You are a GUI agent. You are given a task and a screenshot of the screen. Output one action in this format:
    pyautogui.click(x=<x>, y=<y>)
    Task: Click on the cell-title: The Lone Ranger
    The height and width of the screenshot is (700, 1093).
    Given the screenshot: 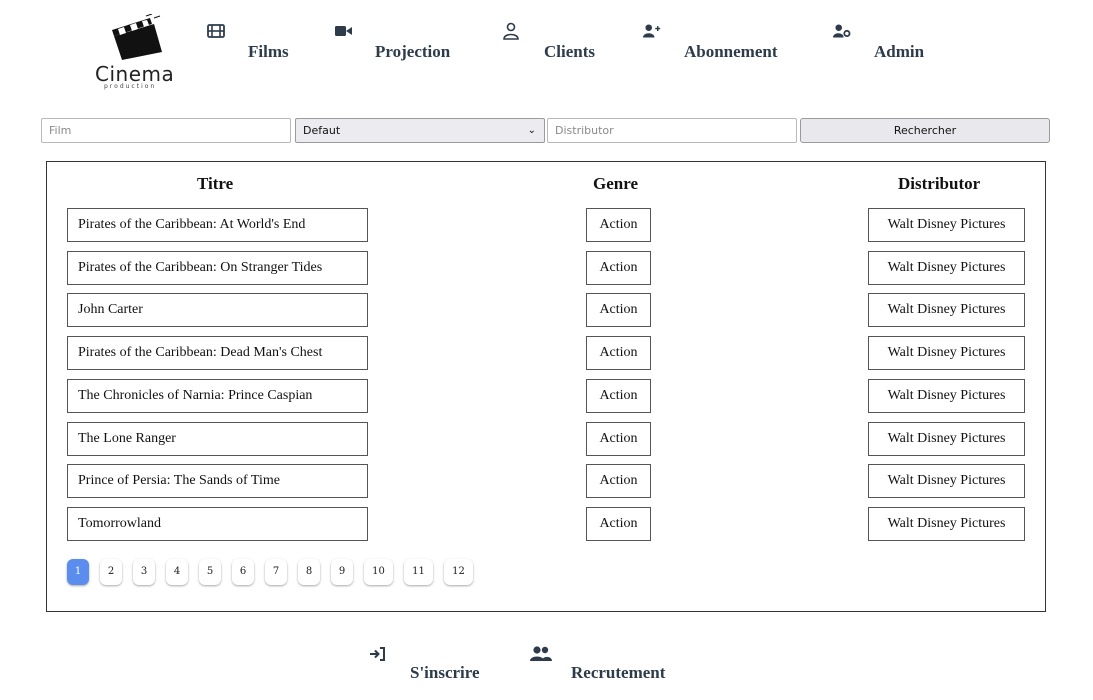 What is the action you would take?
    pyautogui.click(x=217, y=438)
    